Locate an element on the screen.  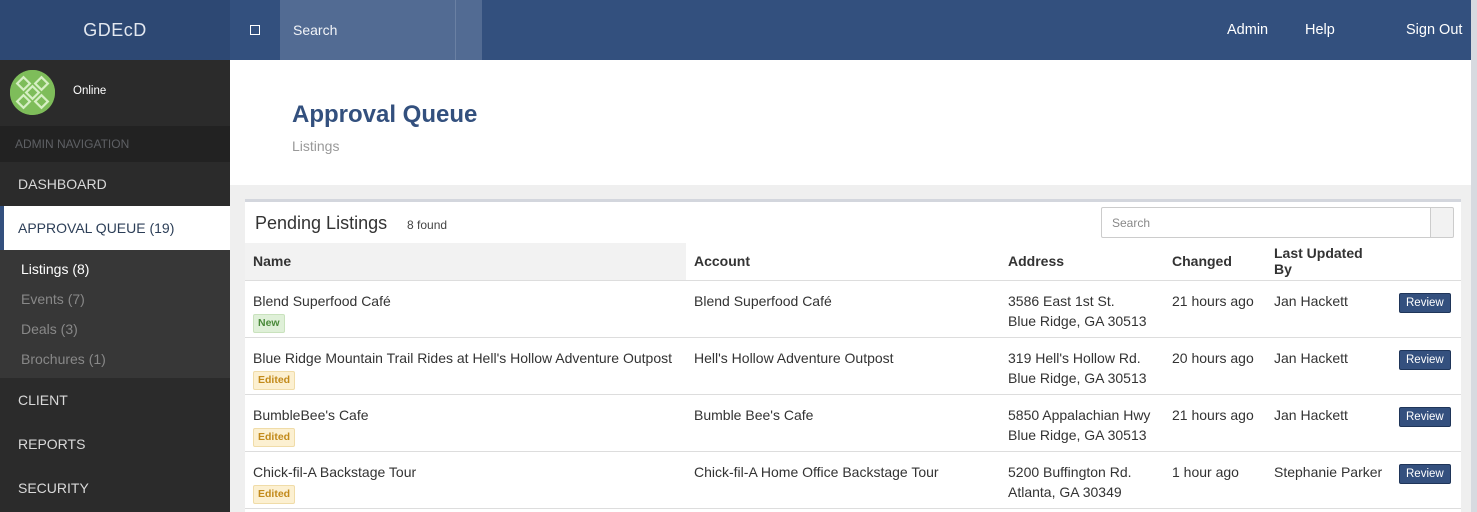
listing-name: BumbleBee's Cafe is located at coordinates (311, 414).